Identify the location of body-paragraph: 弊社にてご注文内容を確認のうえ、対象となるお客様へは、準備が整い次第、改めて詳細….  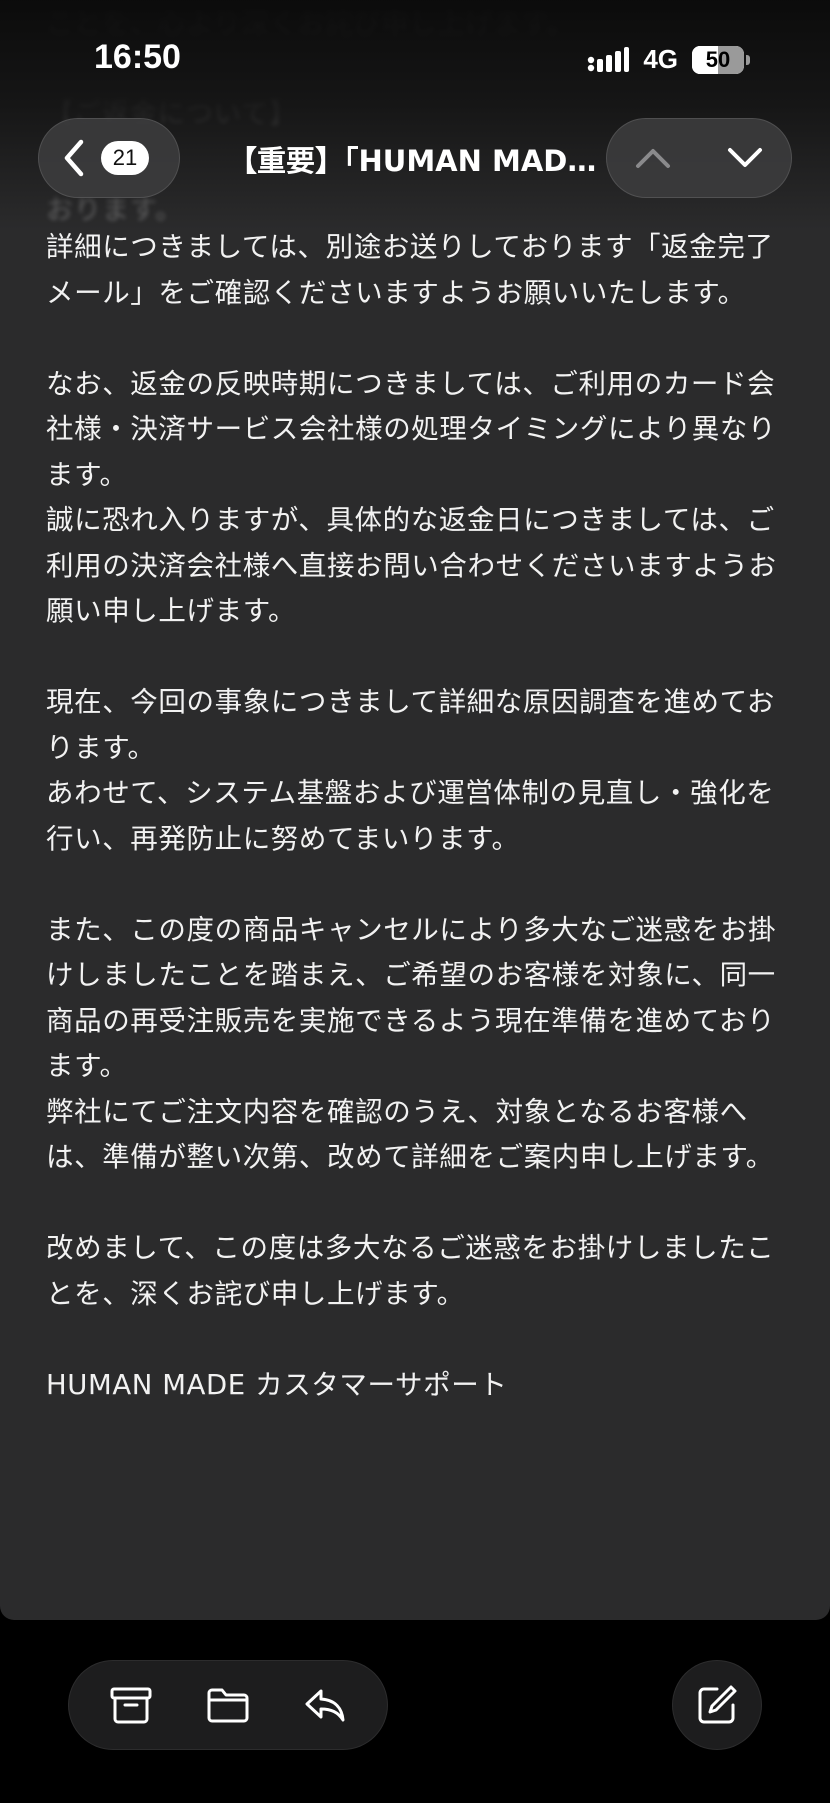
(410, 1134).